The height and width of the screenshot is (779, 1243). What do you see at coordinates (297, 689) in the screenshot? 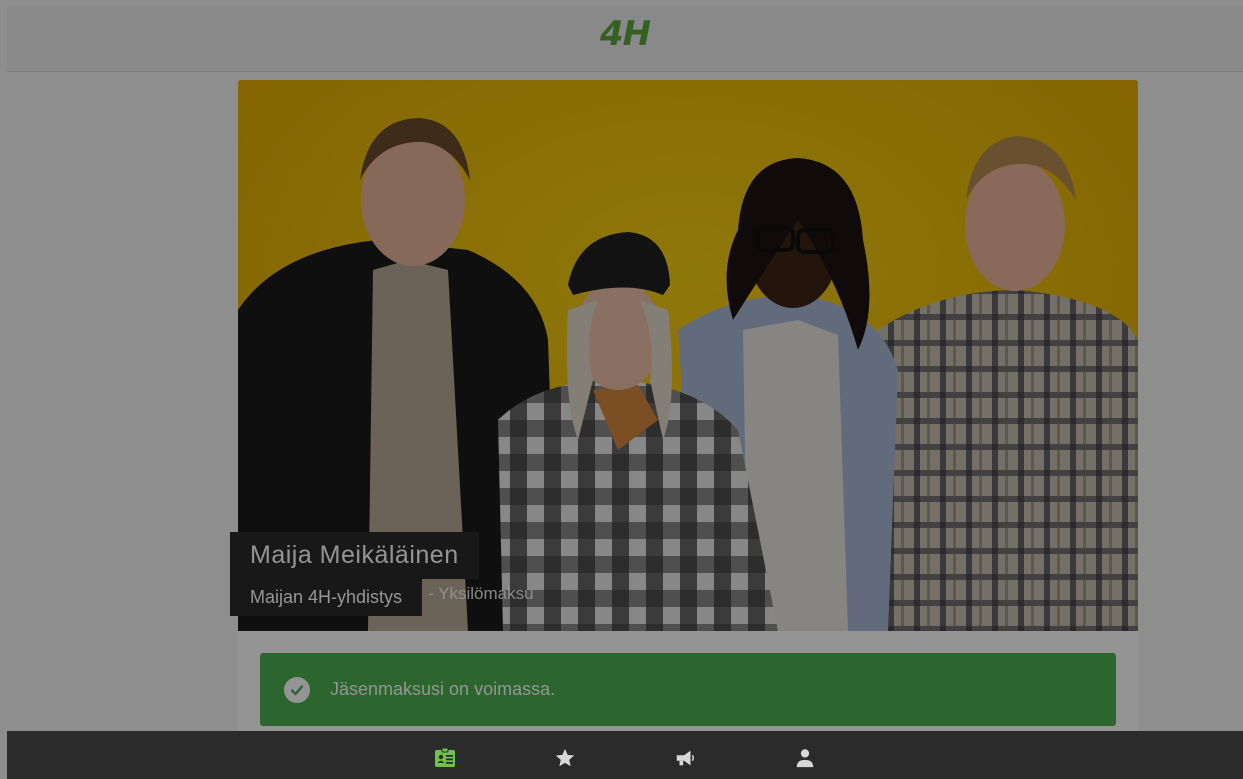
I see `check-circle-icon` at bounding box center [297, 689].